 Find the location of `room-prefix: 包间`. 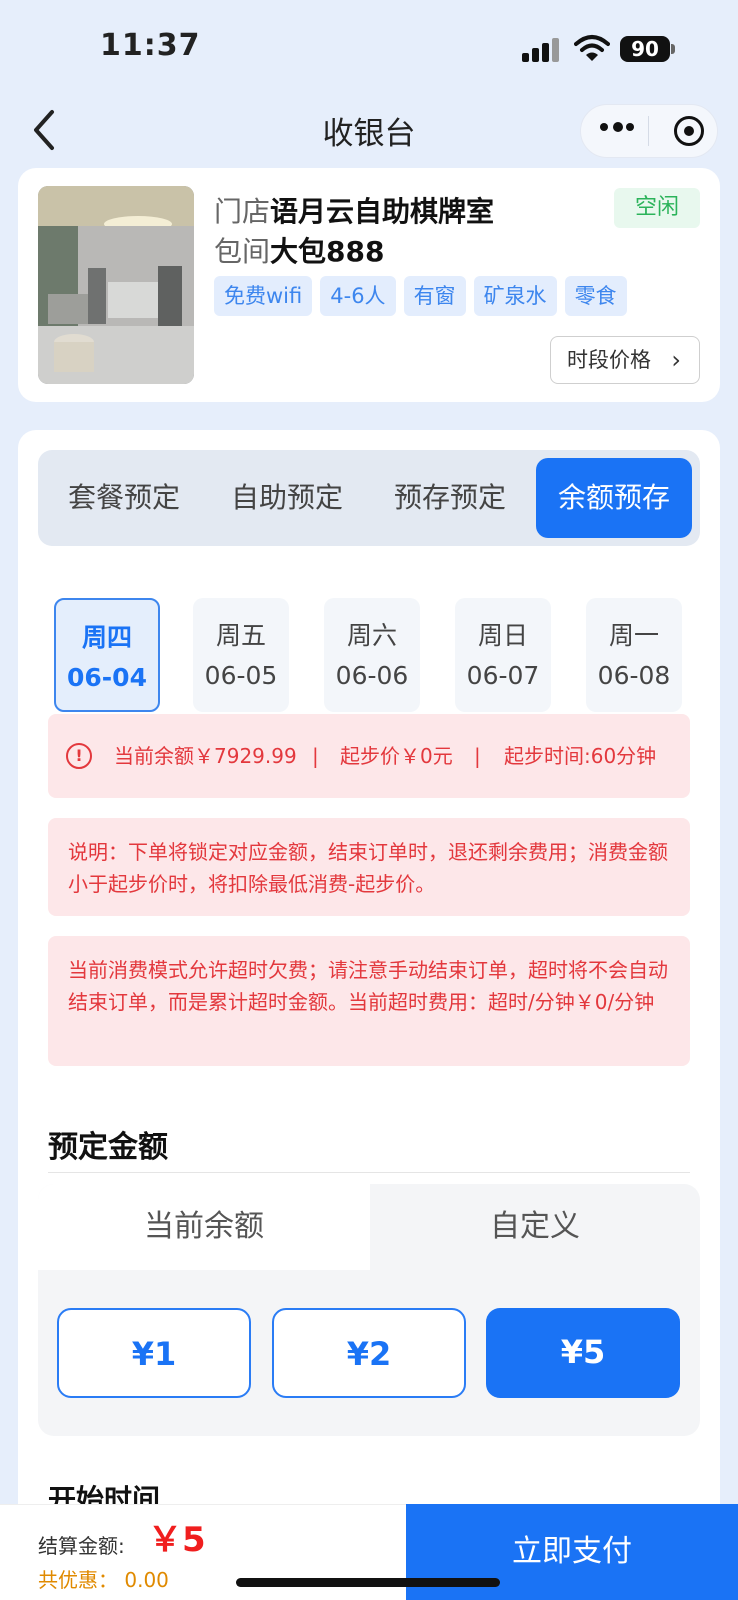

room-prefix: 包间 is located at coordinates (242, 251).